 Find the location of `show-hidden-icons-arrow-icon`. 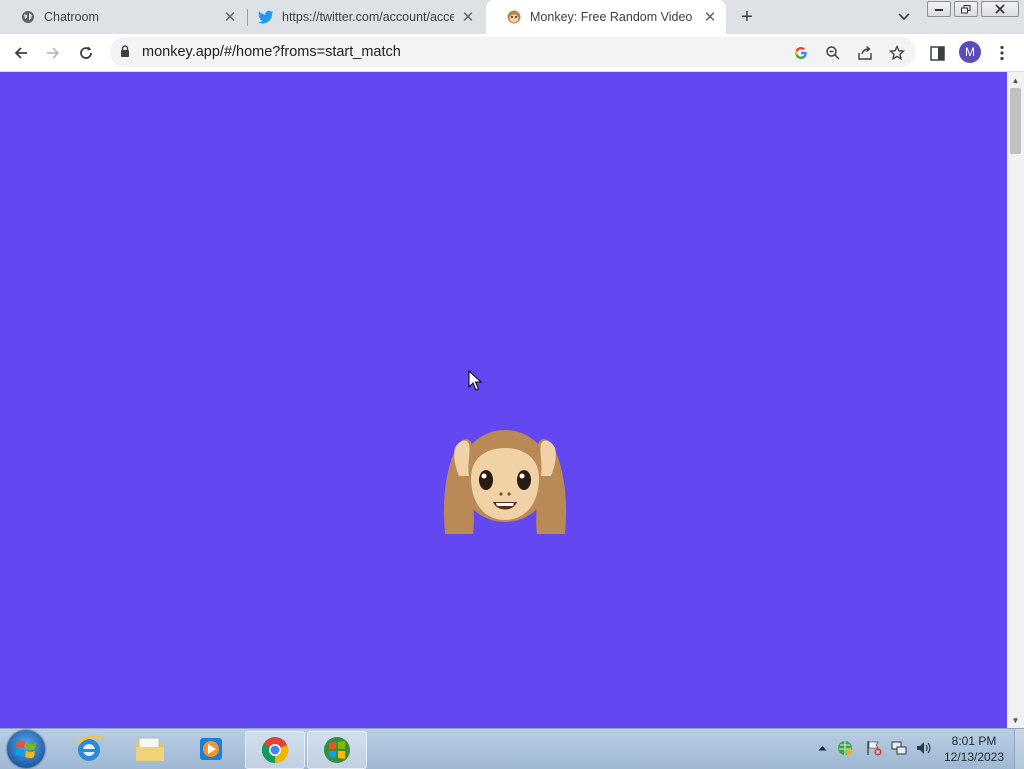

show-hidden-icons-arrow-icon is located at coordinates (822, 748).